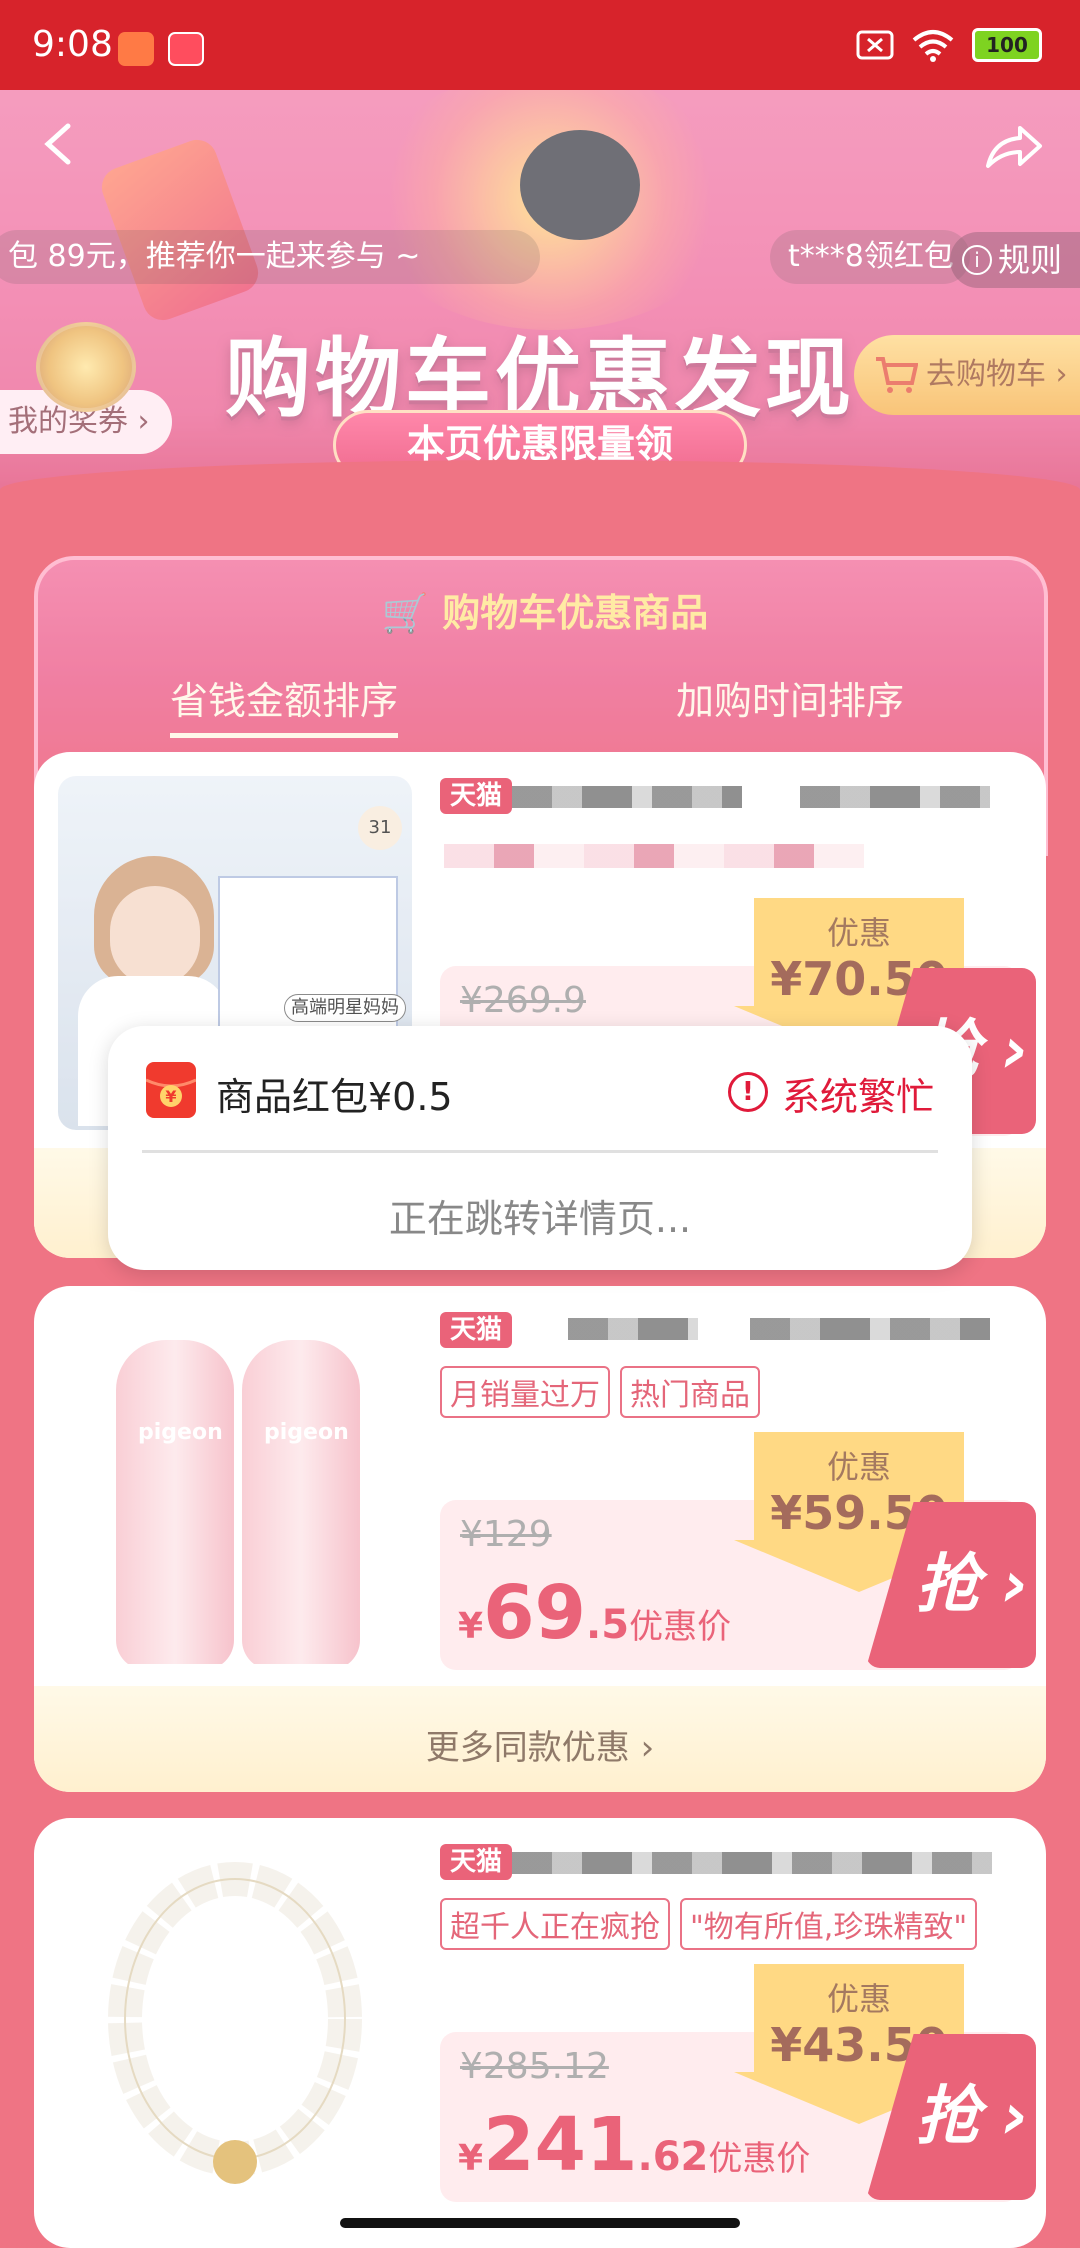  I want to click on status-time: 9:08, so click(72, 44).